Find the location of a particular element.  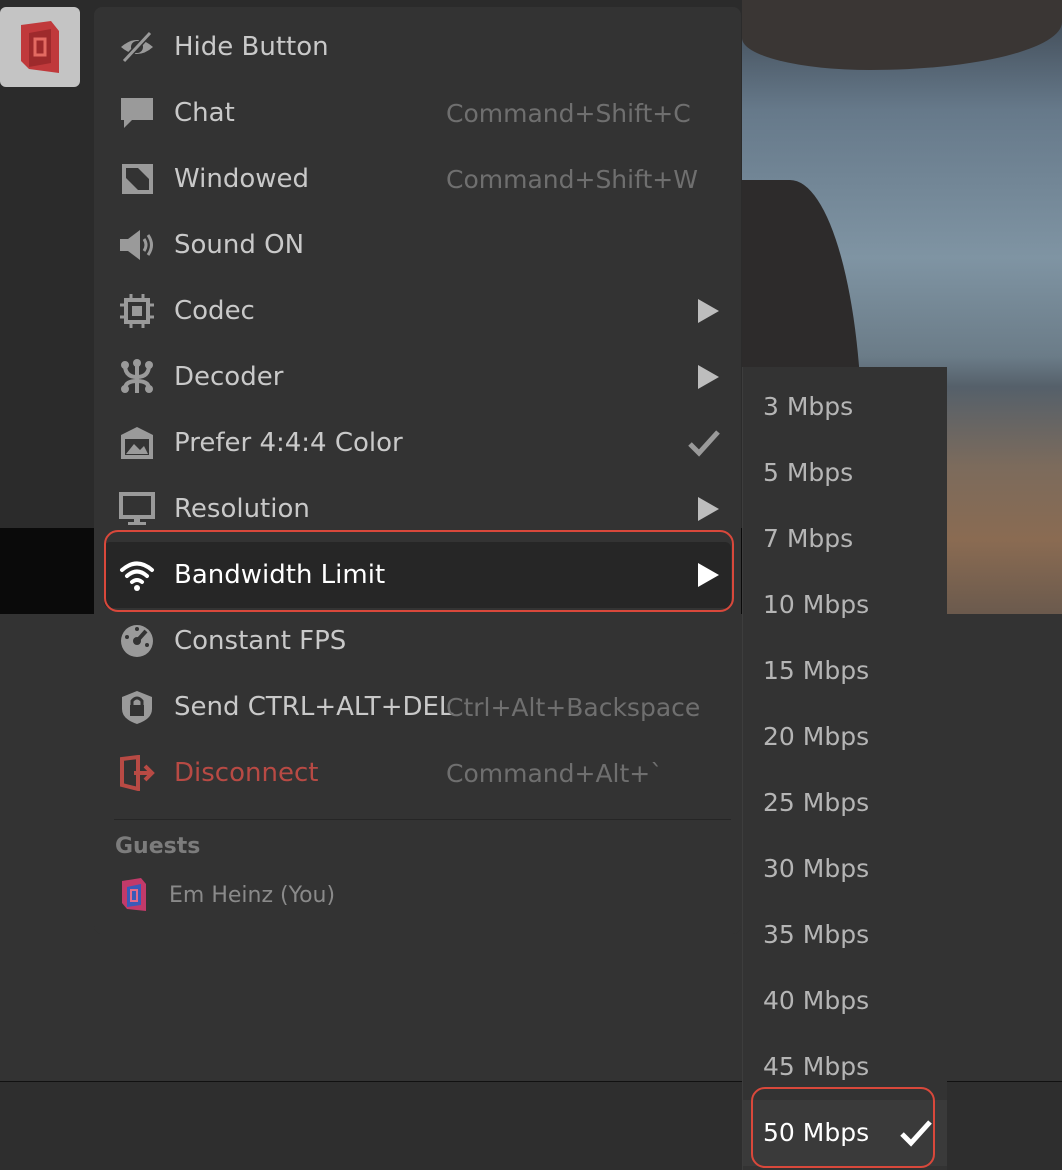

menu-item-shortcut: Ctrl+Alt+Backspace is located at coordinates (573, 707).